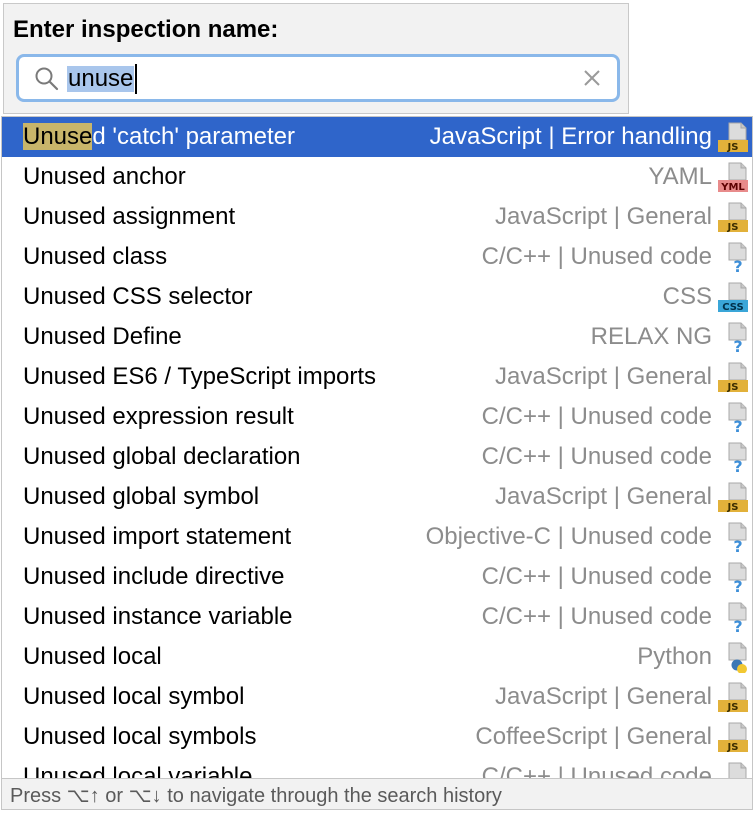  Describe the element at coordinates (199, 377) in the screenshot. I see `inspection-name: Unused ES6 / TypeScript imports` at that location.